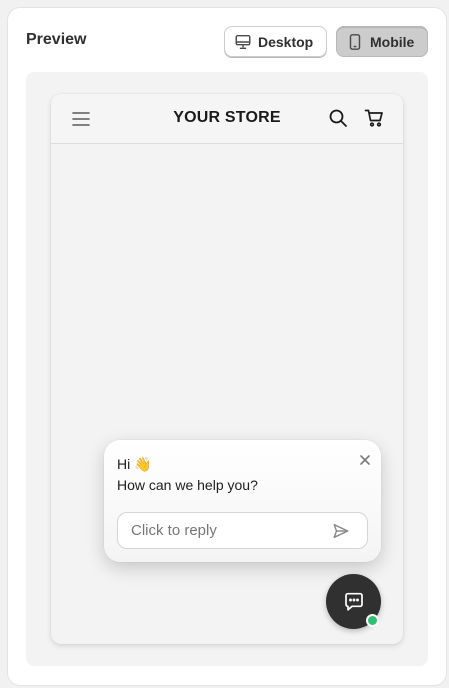 This screenshot has height=688, width=449. What do you see at coordinates (355, 41) in the screenshot?
I see `phone-icon` at bounding box center [355, 41].